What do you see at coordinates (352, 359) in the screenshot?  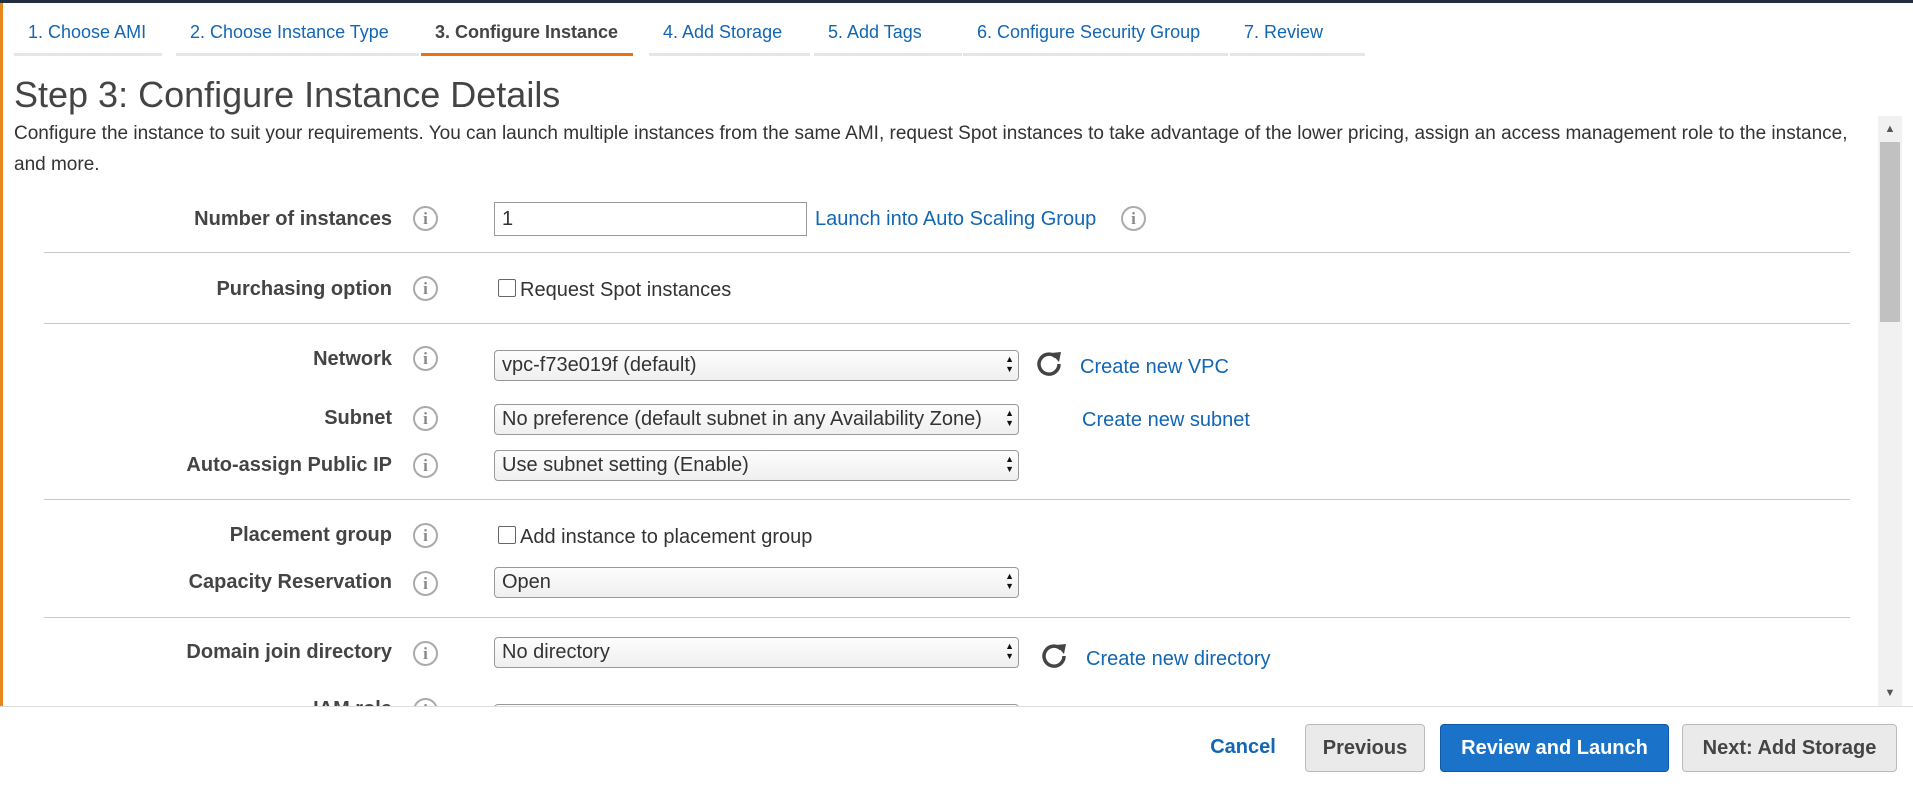 I see `network-label: Network` at bounding box center [352, 359].